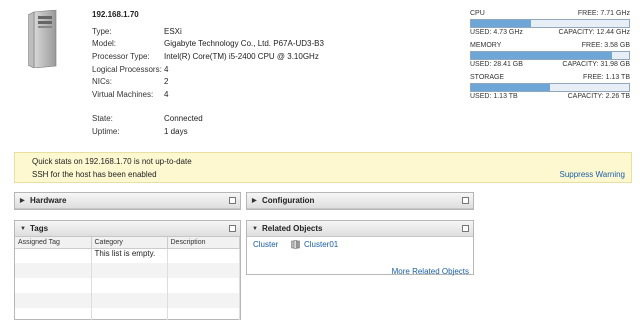 This screenshot has height=320, width=640. Describe the element at coordinates (241, 56) in the screenshot. I see `prop-value: Intel(R) Core(TM) i5-2400 CPU @ 3.10GHz` at that location.